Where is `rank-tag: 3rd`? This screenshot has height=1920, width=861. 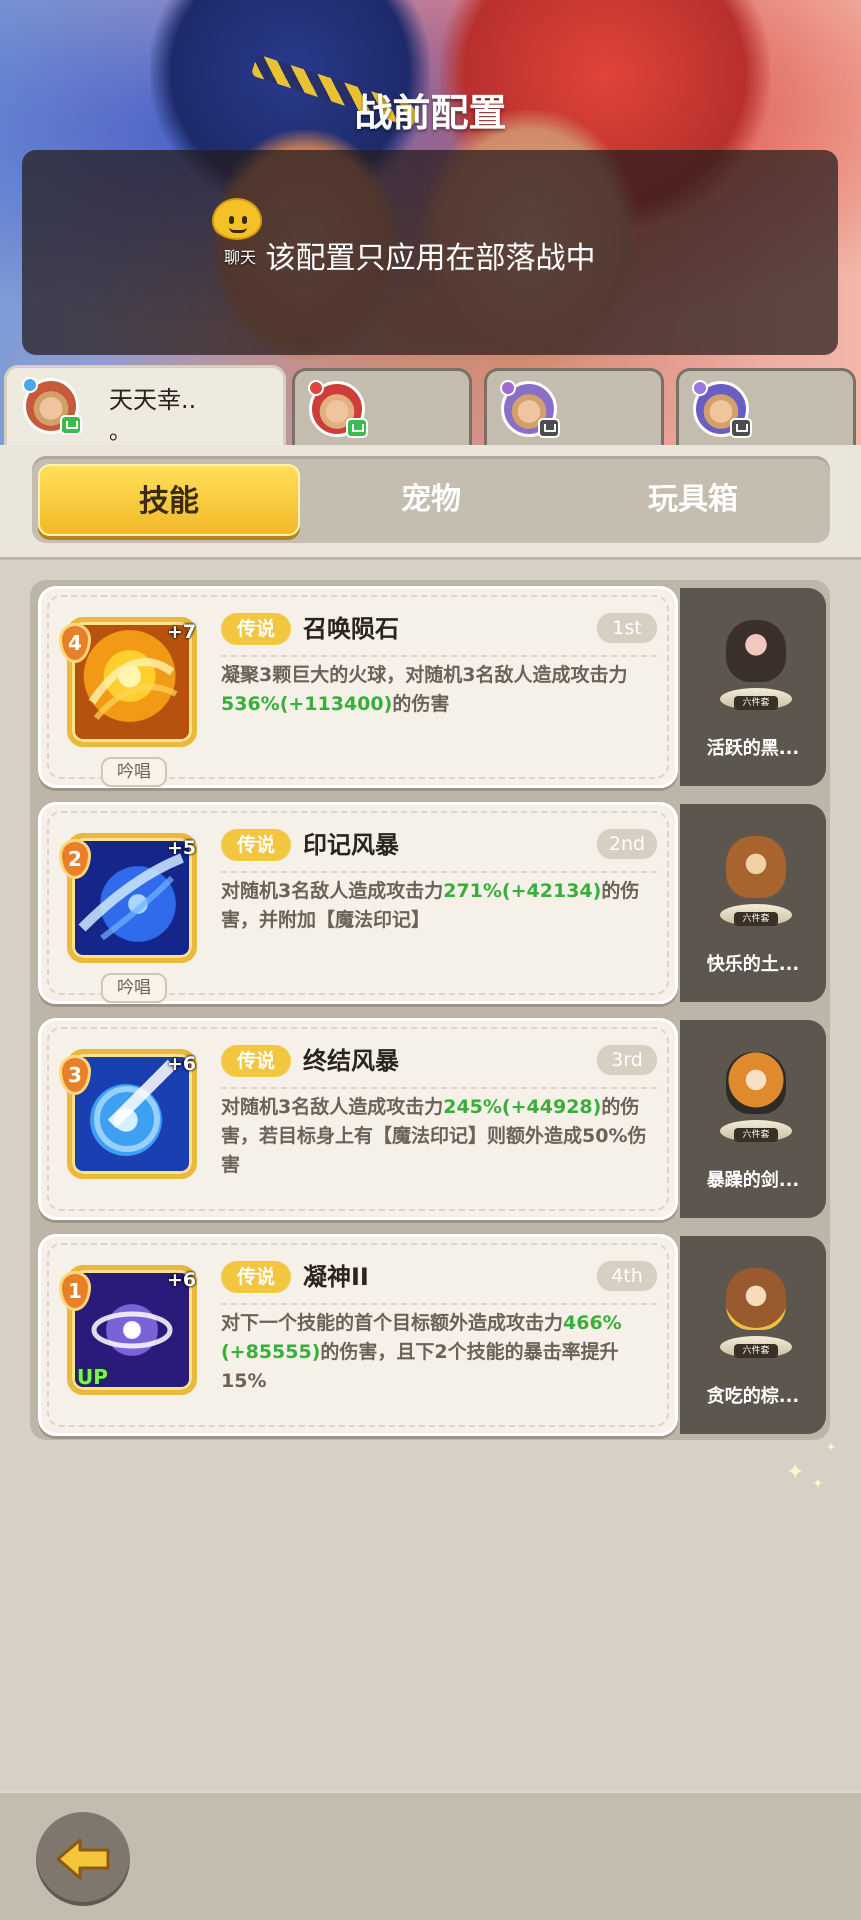 rank-tag: 3rd is located at coordinates (627, 1060).